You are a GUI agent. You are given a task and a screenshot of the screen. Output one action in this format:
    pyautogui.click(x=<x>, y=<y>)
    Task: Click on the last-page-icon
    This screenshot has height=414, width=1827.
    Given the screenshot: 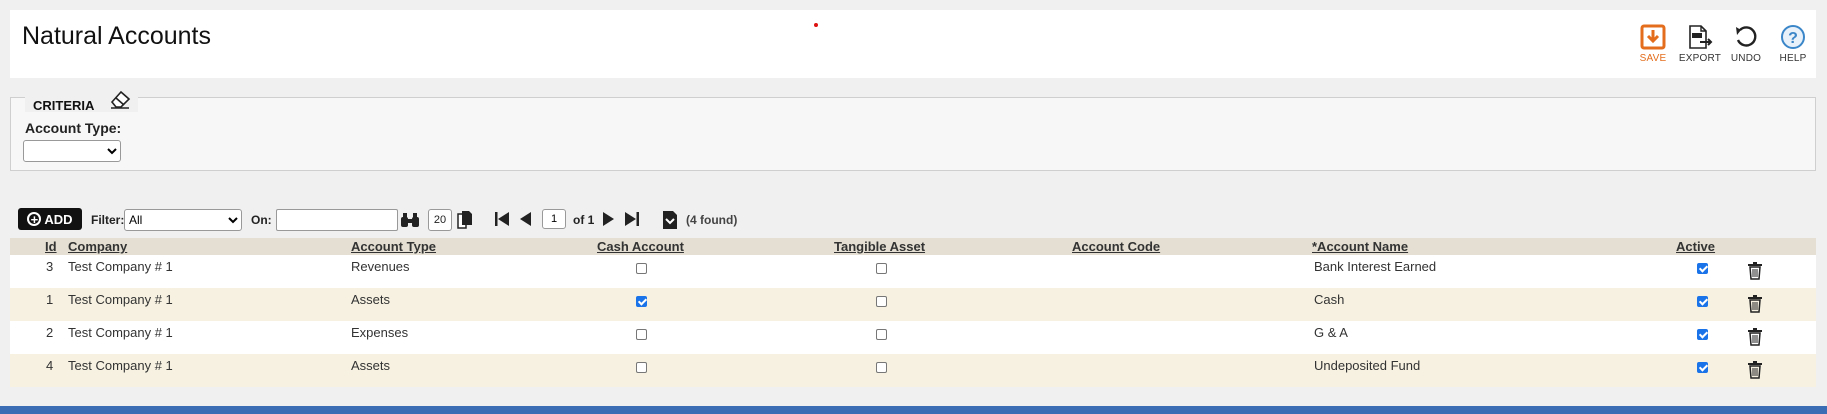 What is the action you would take?
    pyautogui.click(x=632, y=219)
    